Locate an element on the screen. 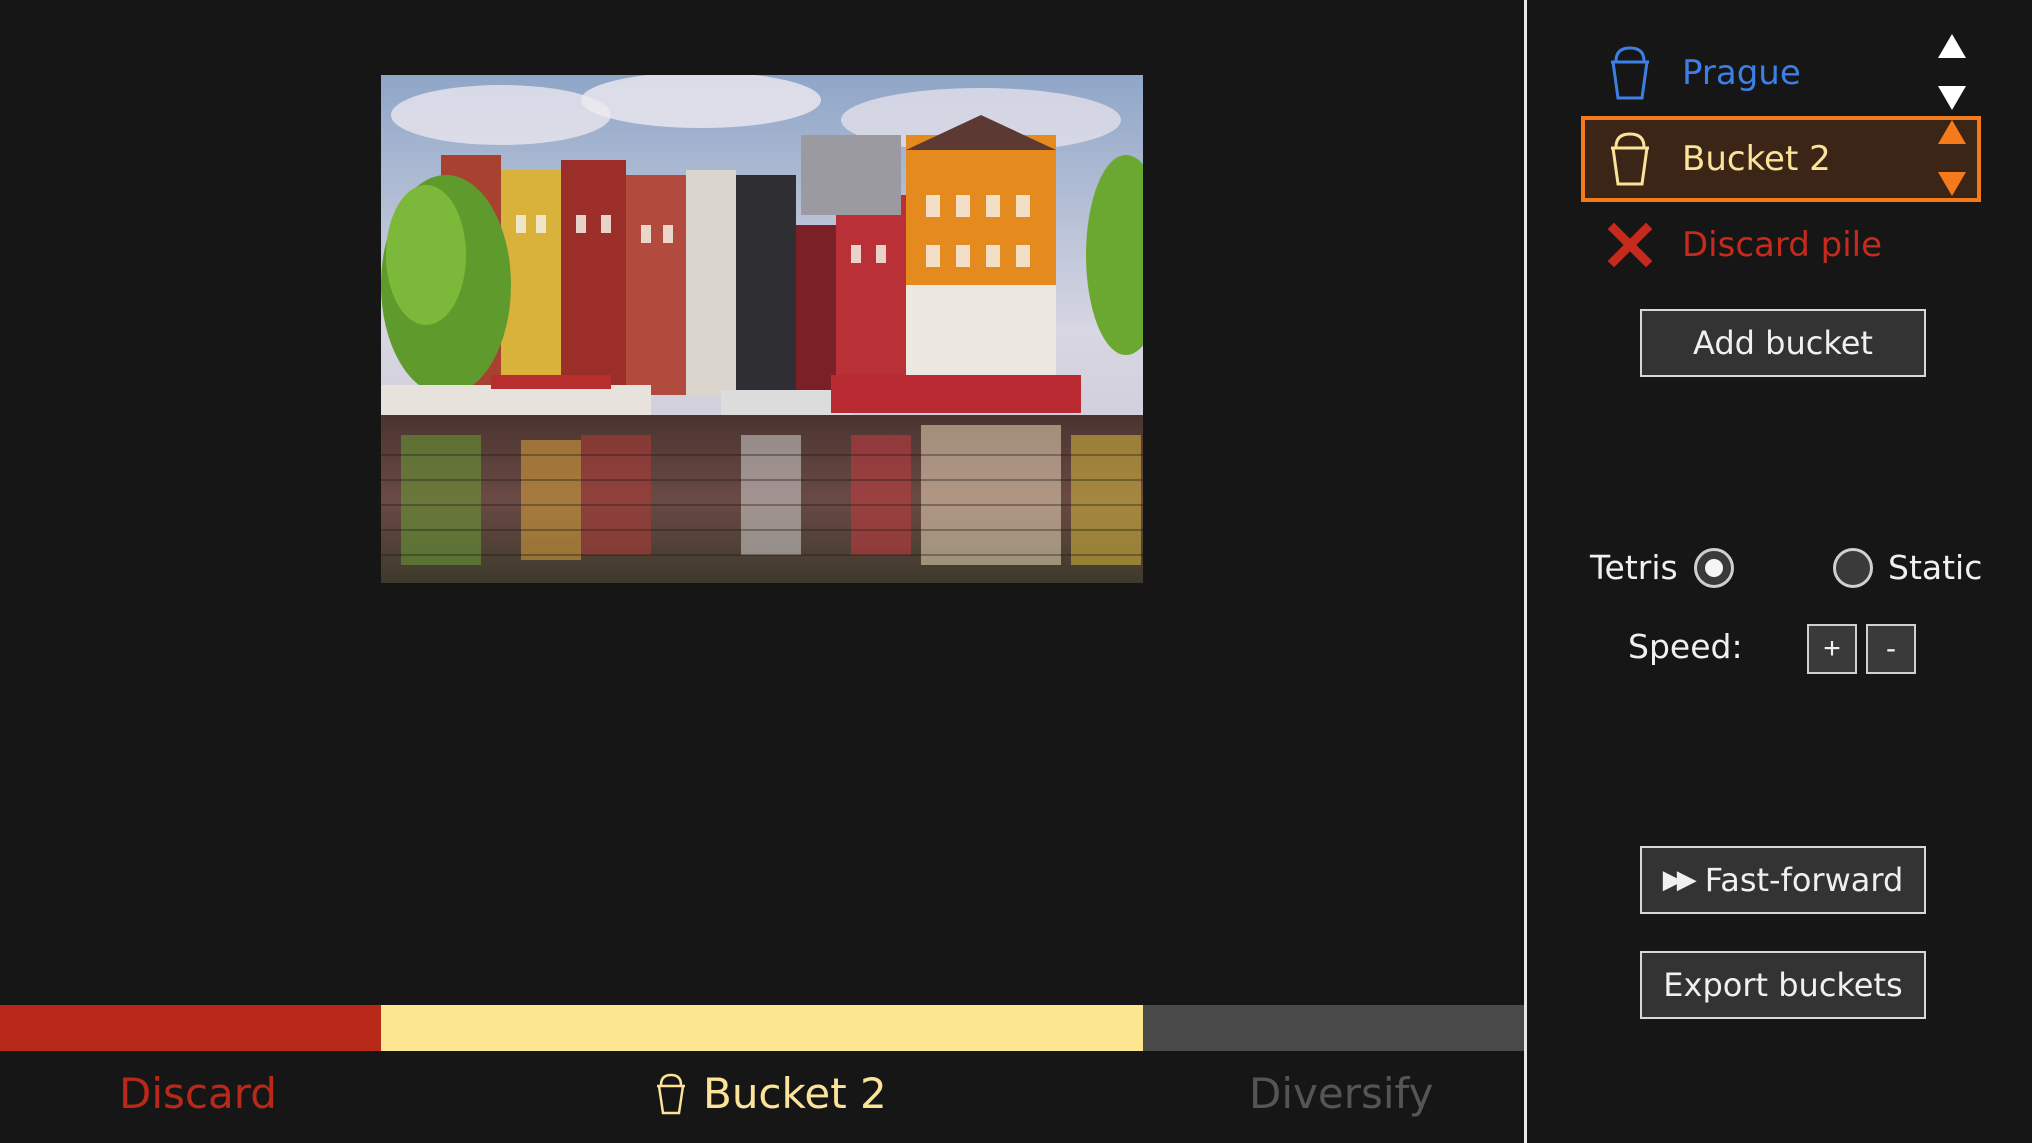  diversify-zone is located at coordinates (1333, 1028).